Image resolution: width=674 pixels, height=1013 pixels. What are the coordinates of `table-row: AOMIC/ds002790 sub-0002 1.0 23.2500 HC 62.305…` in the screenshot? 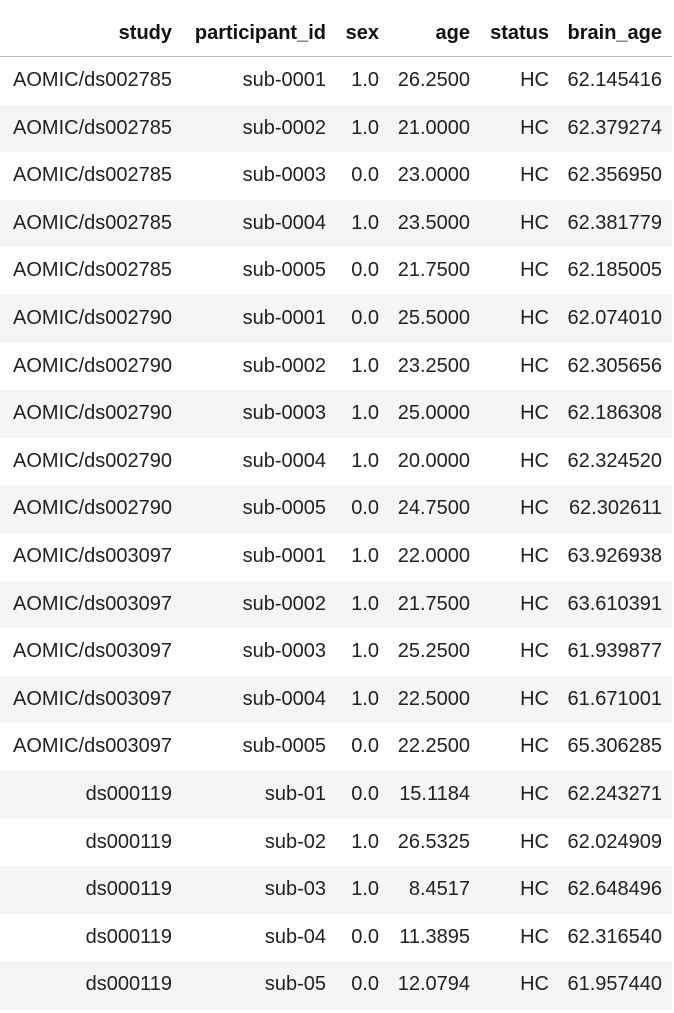 It's located at (336, 366).